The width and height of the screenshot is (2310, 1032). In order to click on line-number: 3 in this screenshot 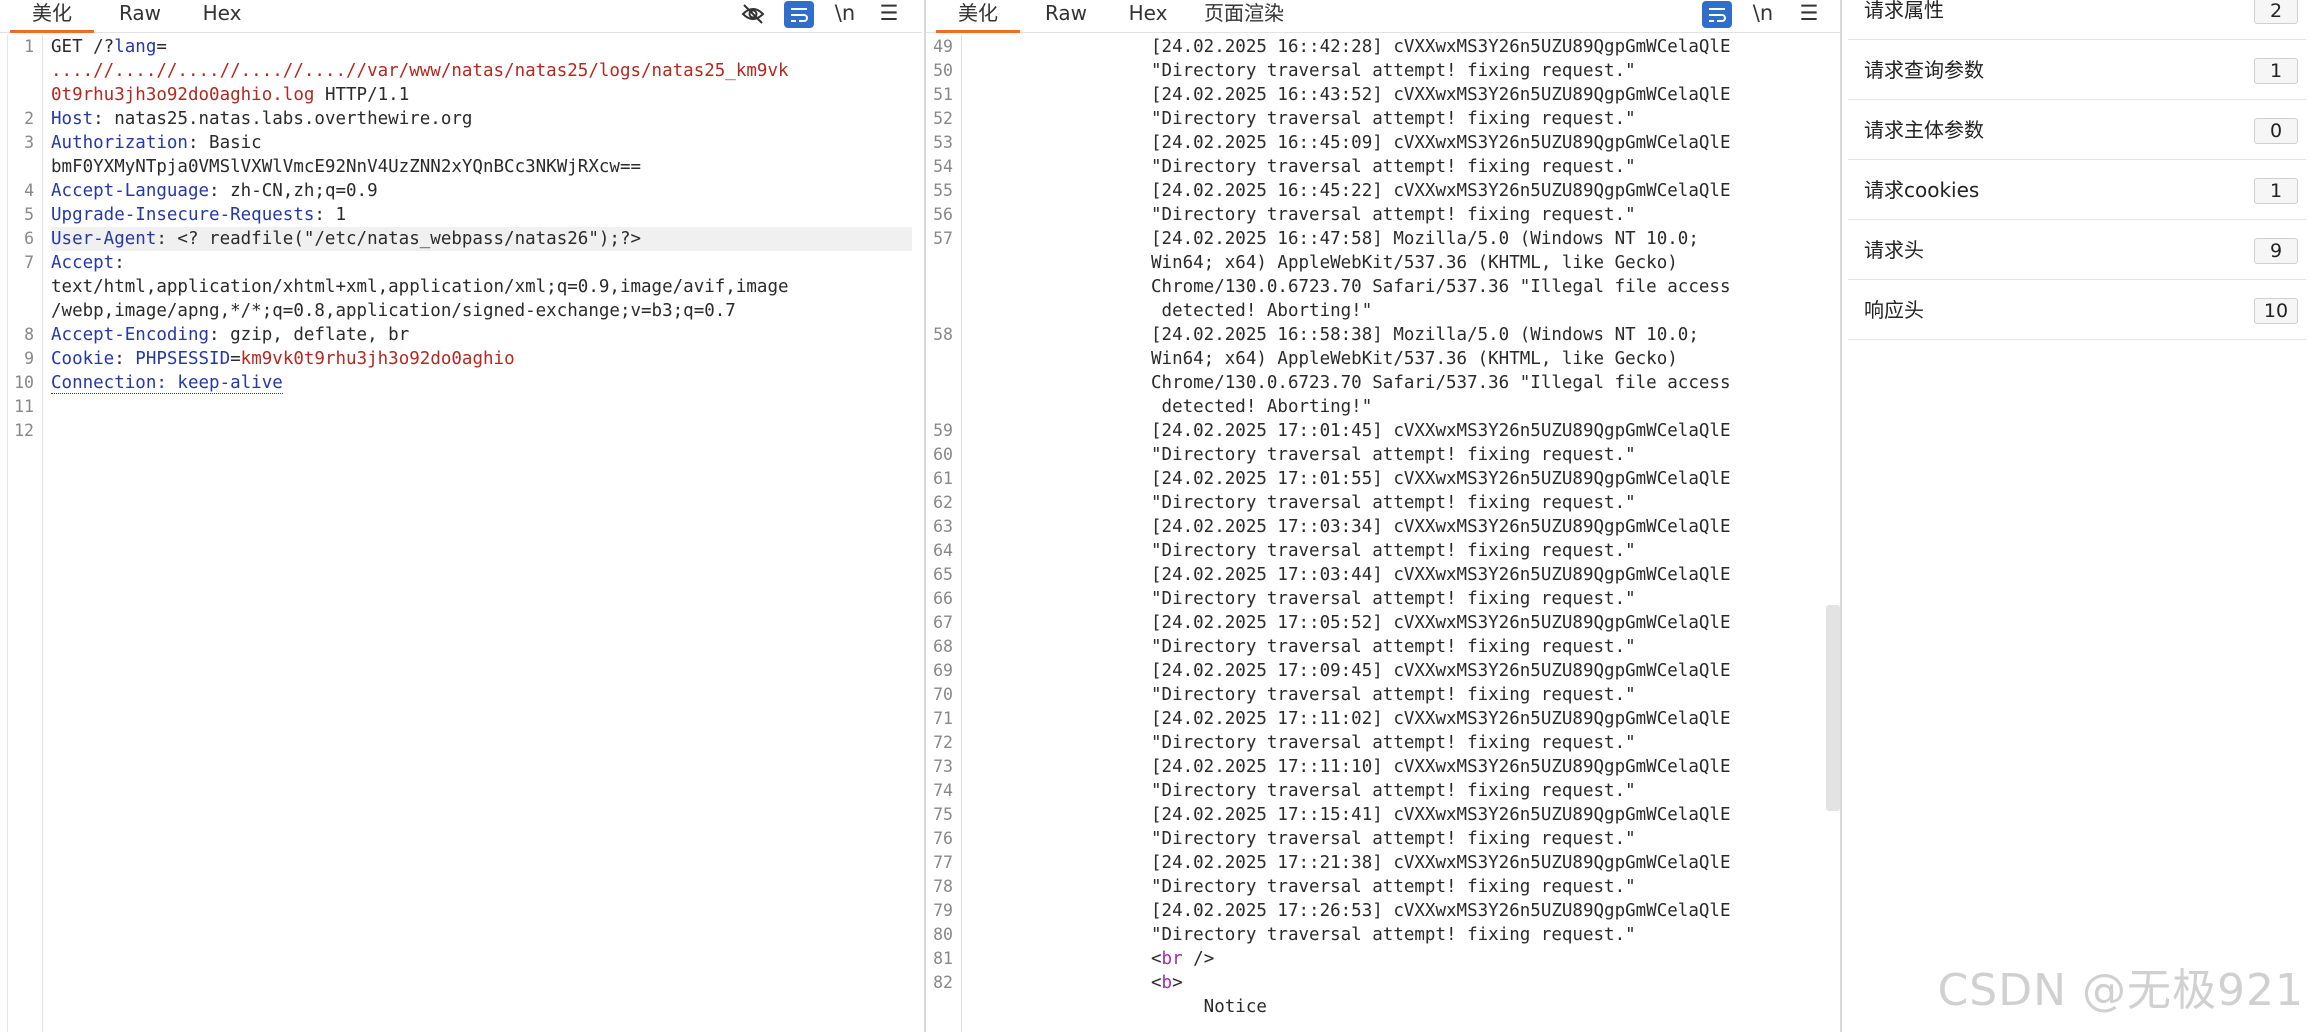, I will do `click(29, 142)`.